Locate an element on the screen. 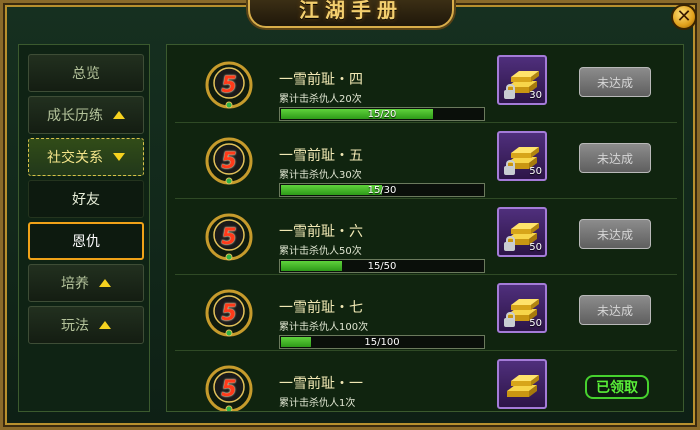 This screenshot has height=430, width=700. close-icon: ✕ is located at coordinates (684, 16).